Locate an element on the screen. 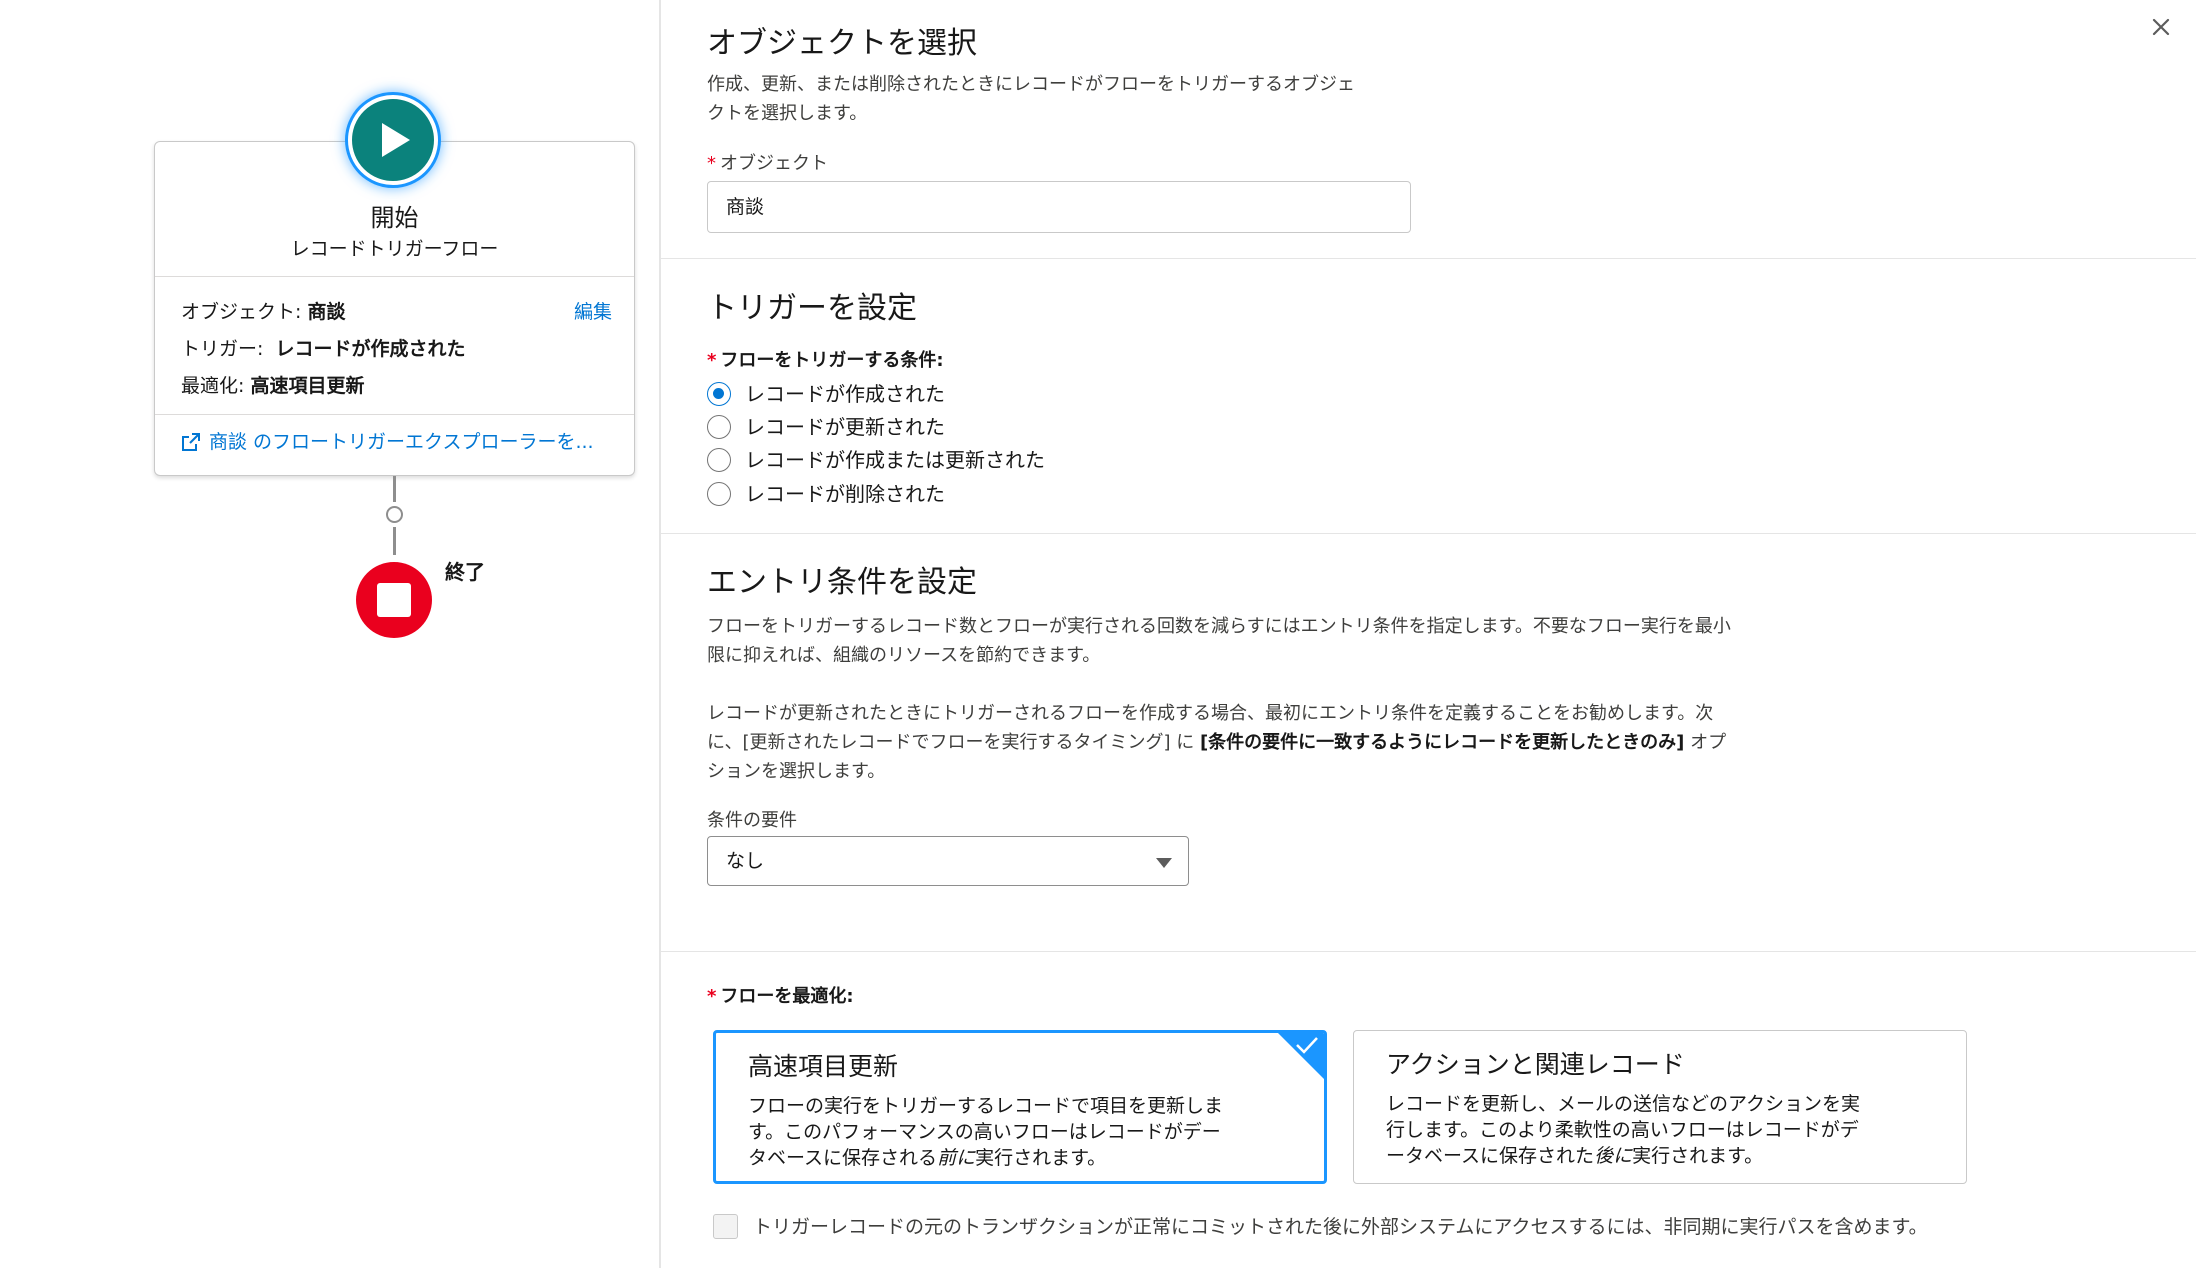 Image resolution: width=2196 pixels, height=1268 pixels. external-link-icon is located at coordinates (191, 442).